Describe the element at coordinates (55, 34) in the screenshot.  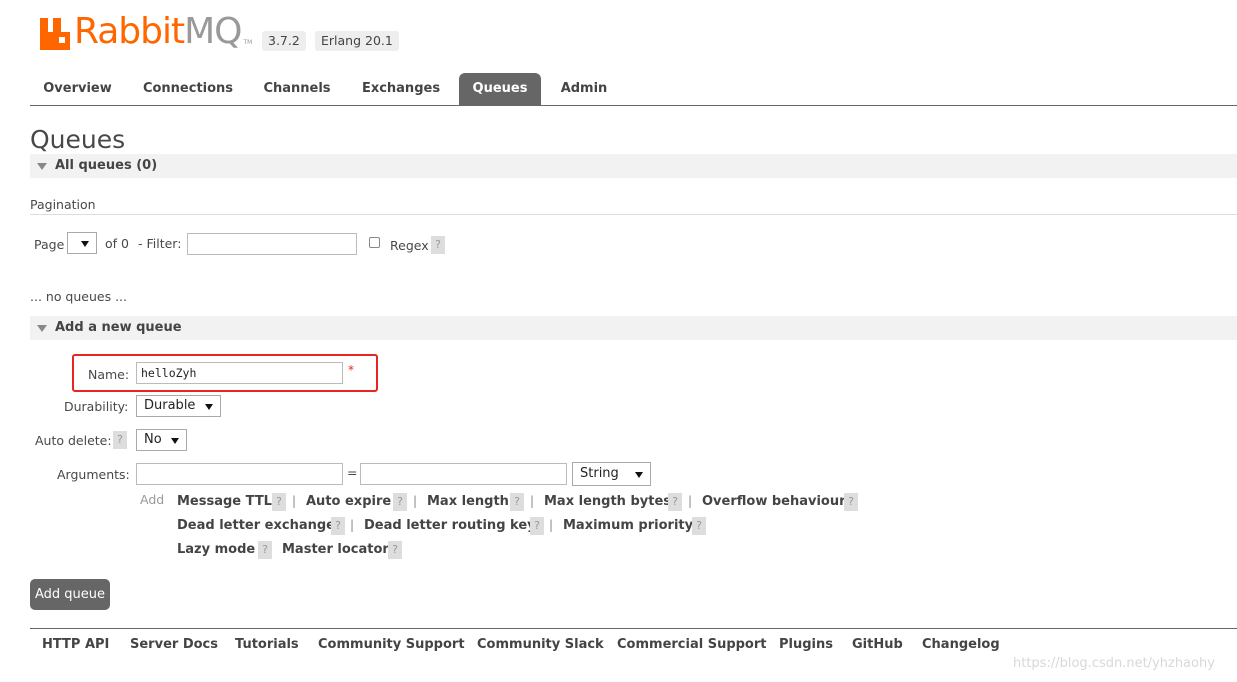
I see `rabbit-logo-icon` at that location.